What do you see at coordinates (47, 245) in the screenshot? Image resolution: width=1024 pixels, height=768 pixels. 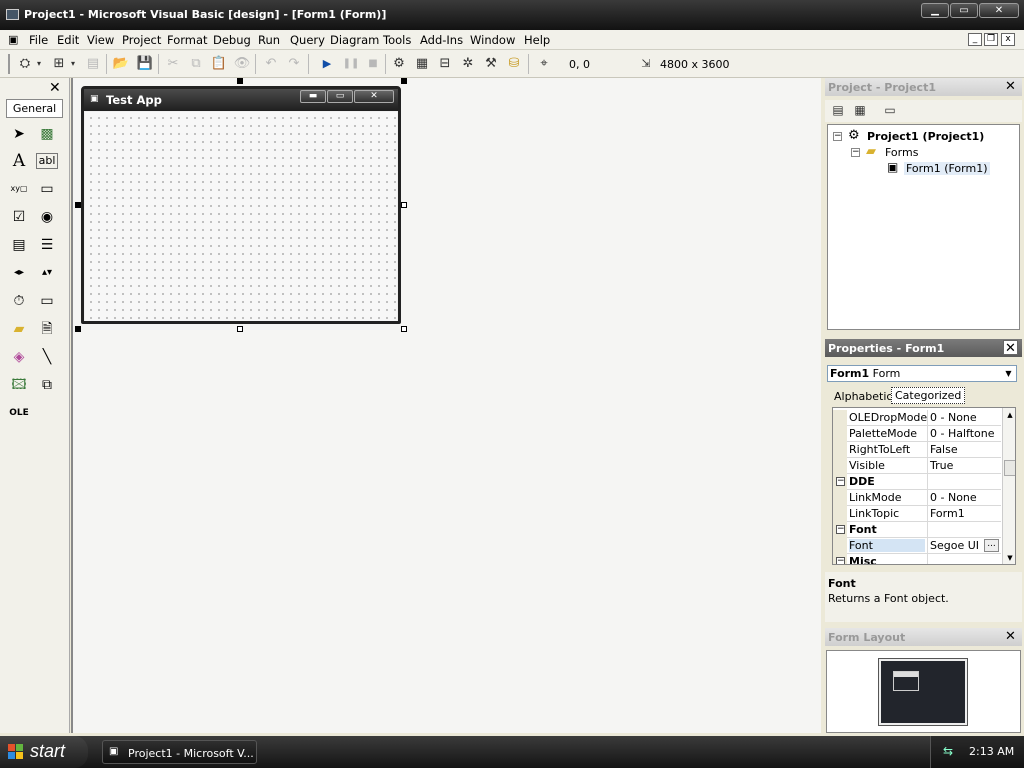 I see `listbox-tool-icon: ☰` at bounding box center [47, 245].